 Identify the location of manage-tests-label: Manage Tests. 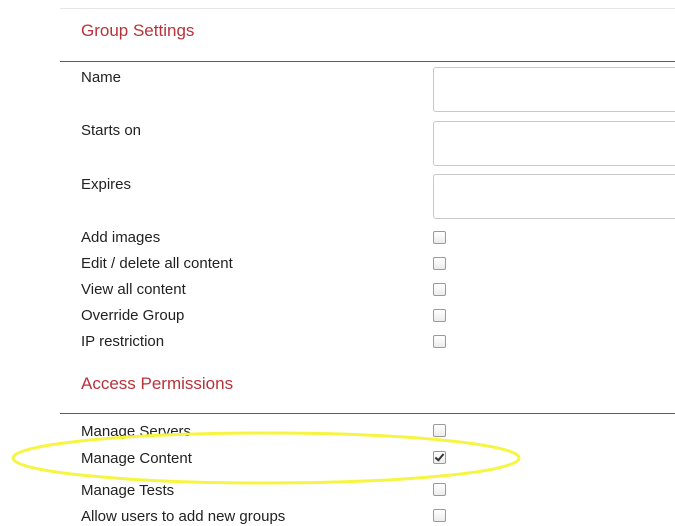
(128, 490).